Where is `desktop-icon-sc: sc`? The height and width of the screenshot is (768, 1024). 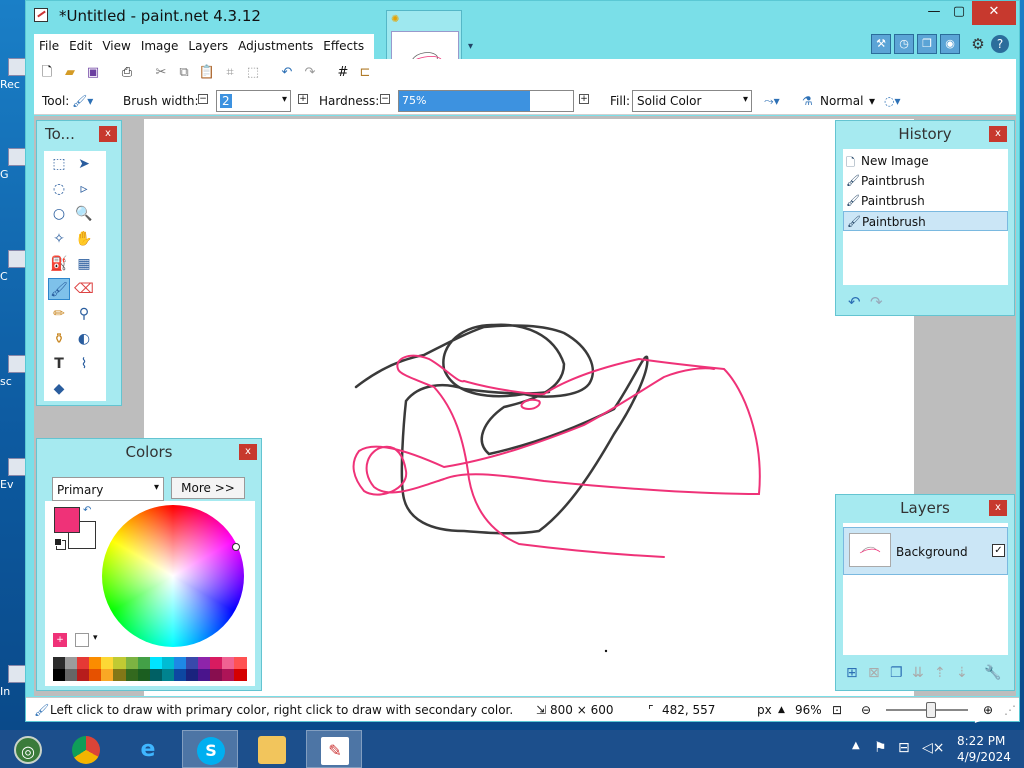
desktop-icon-sc: sc is located at coordinates (13, 371).